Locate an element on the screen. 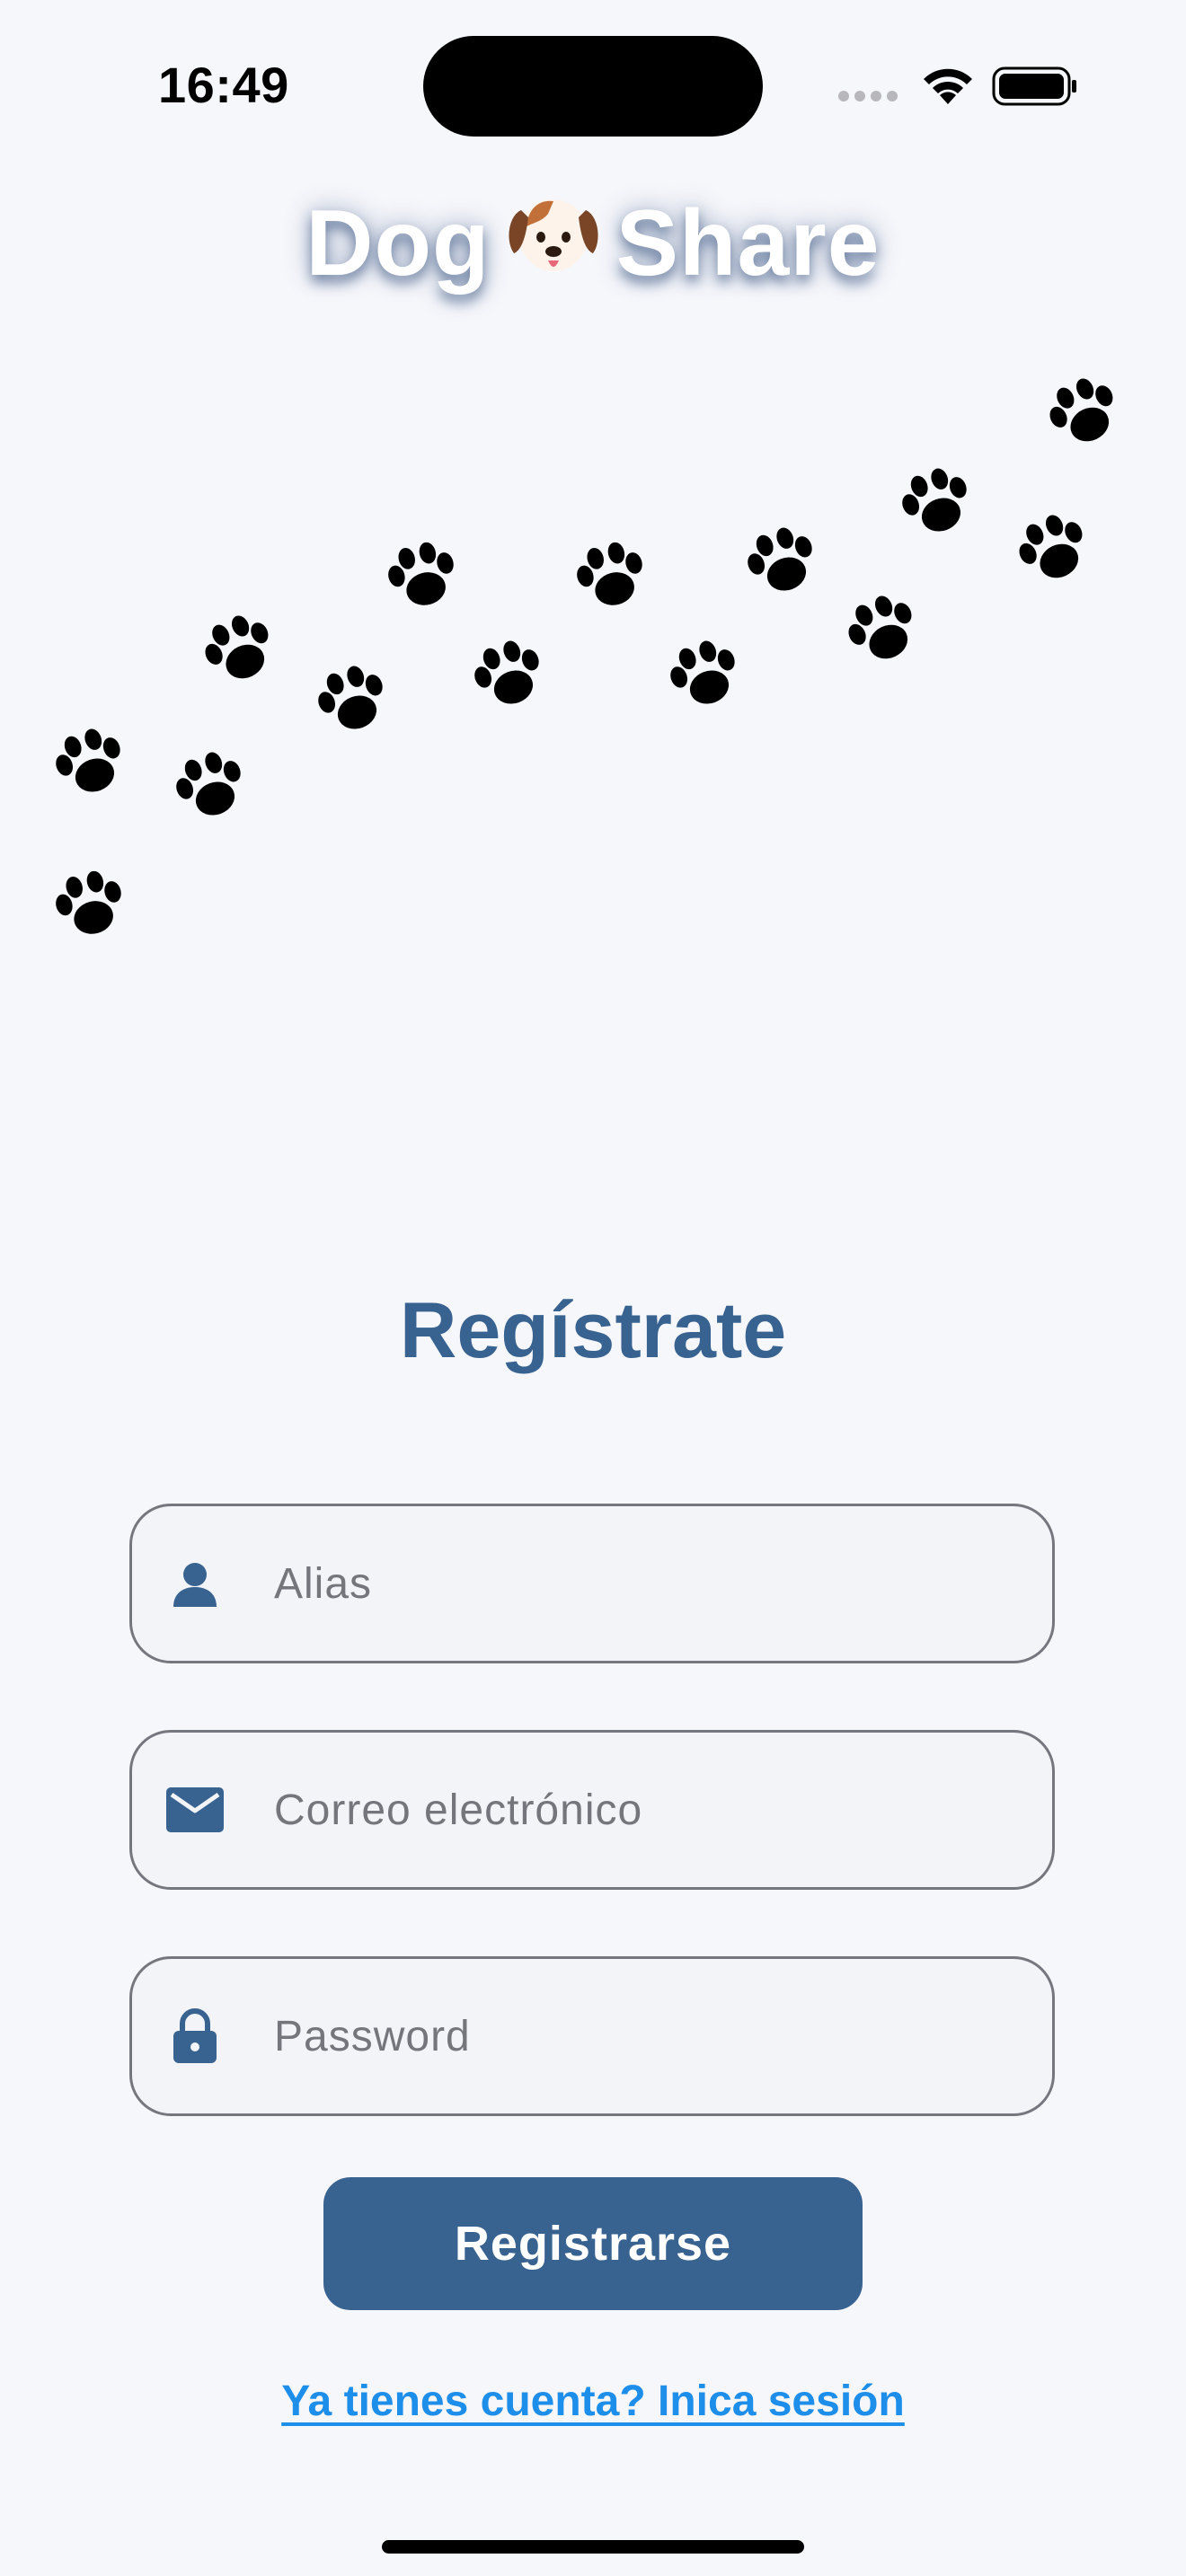  signal-dots-icon is located at coordinates (868, 96).